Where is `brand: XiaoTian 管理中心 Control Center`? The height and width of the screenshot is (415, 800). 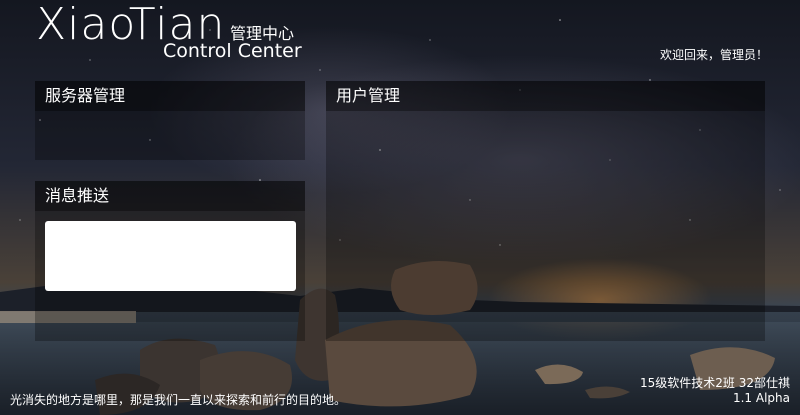 brand: XiaoTian 管理中心 Control Center is located at coordinates (169, 31).